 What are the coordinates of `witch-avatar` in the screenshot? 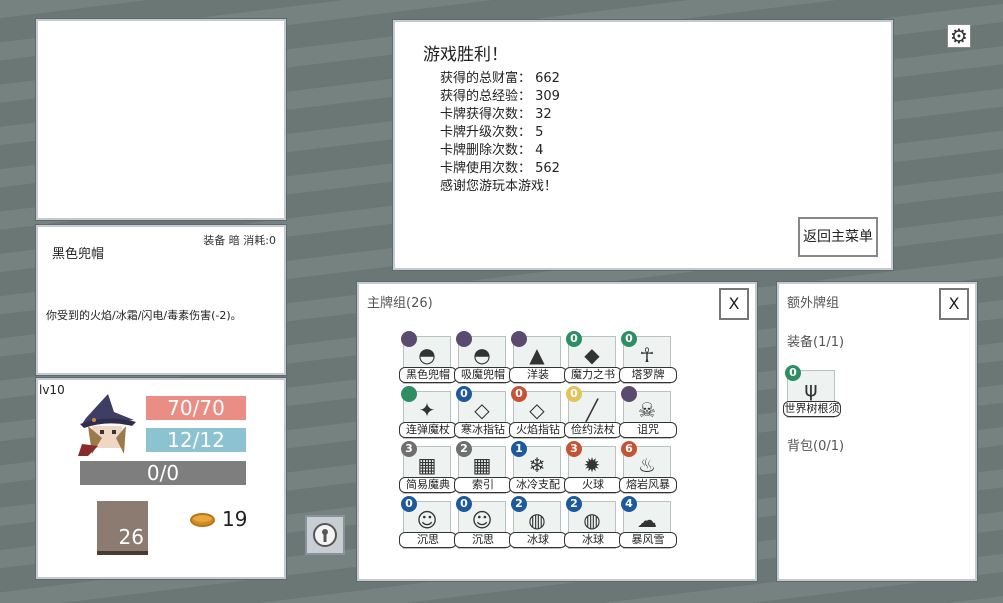 It's located at (107, 425).